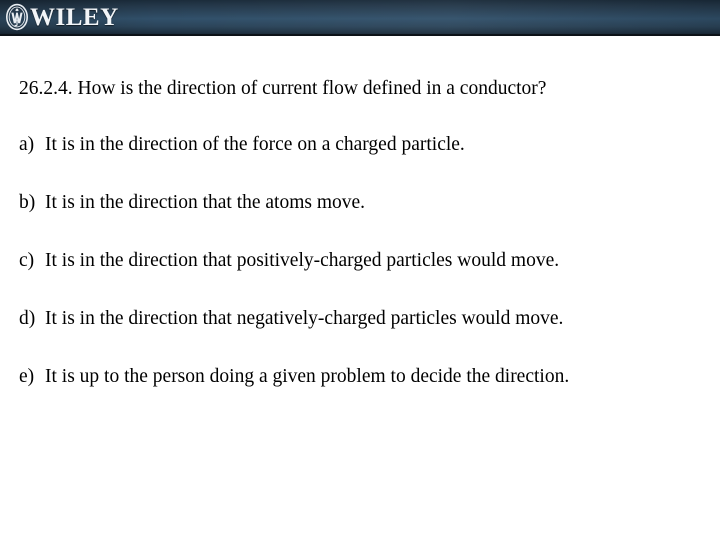 The width and height of the screenshot is (720, 540). Describe the element at coordinates (27, 260) in the screenshot. I see `choice-label-c: c)` at that location.